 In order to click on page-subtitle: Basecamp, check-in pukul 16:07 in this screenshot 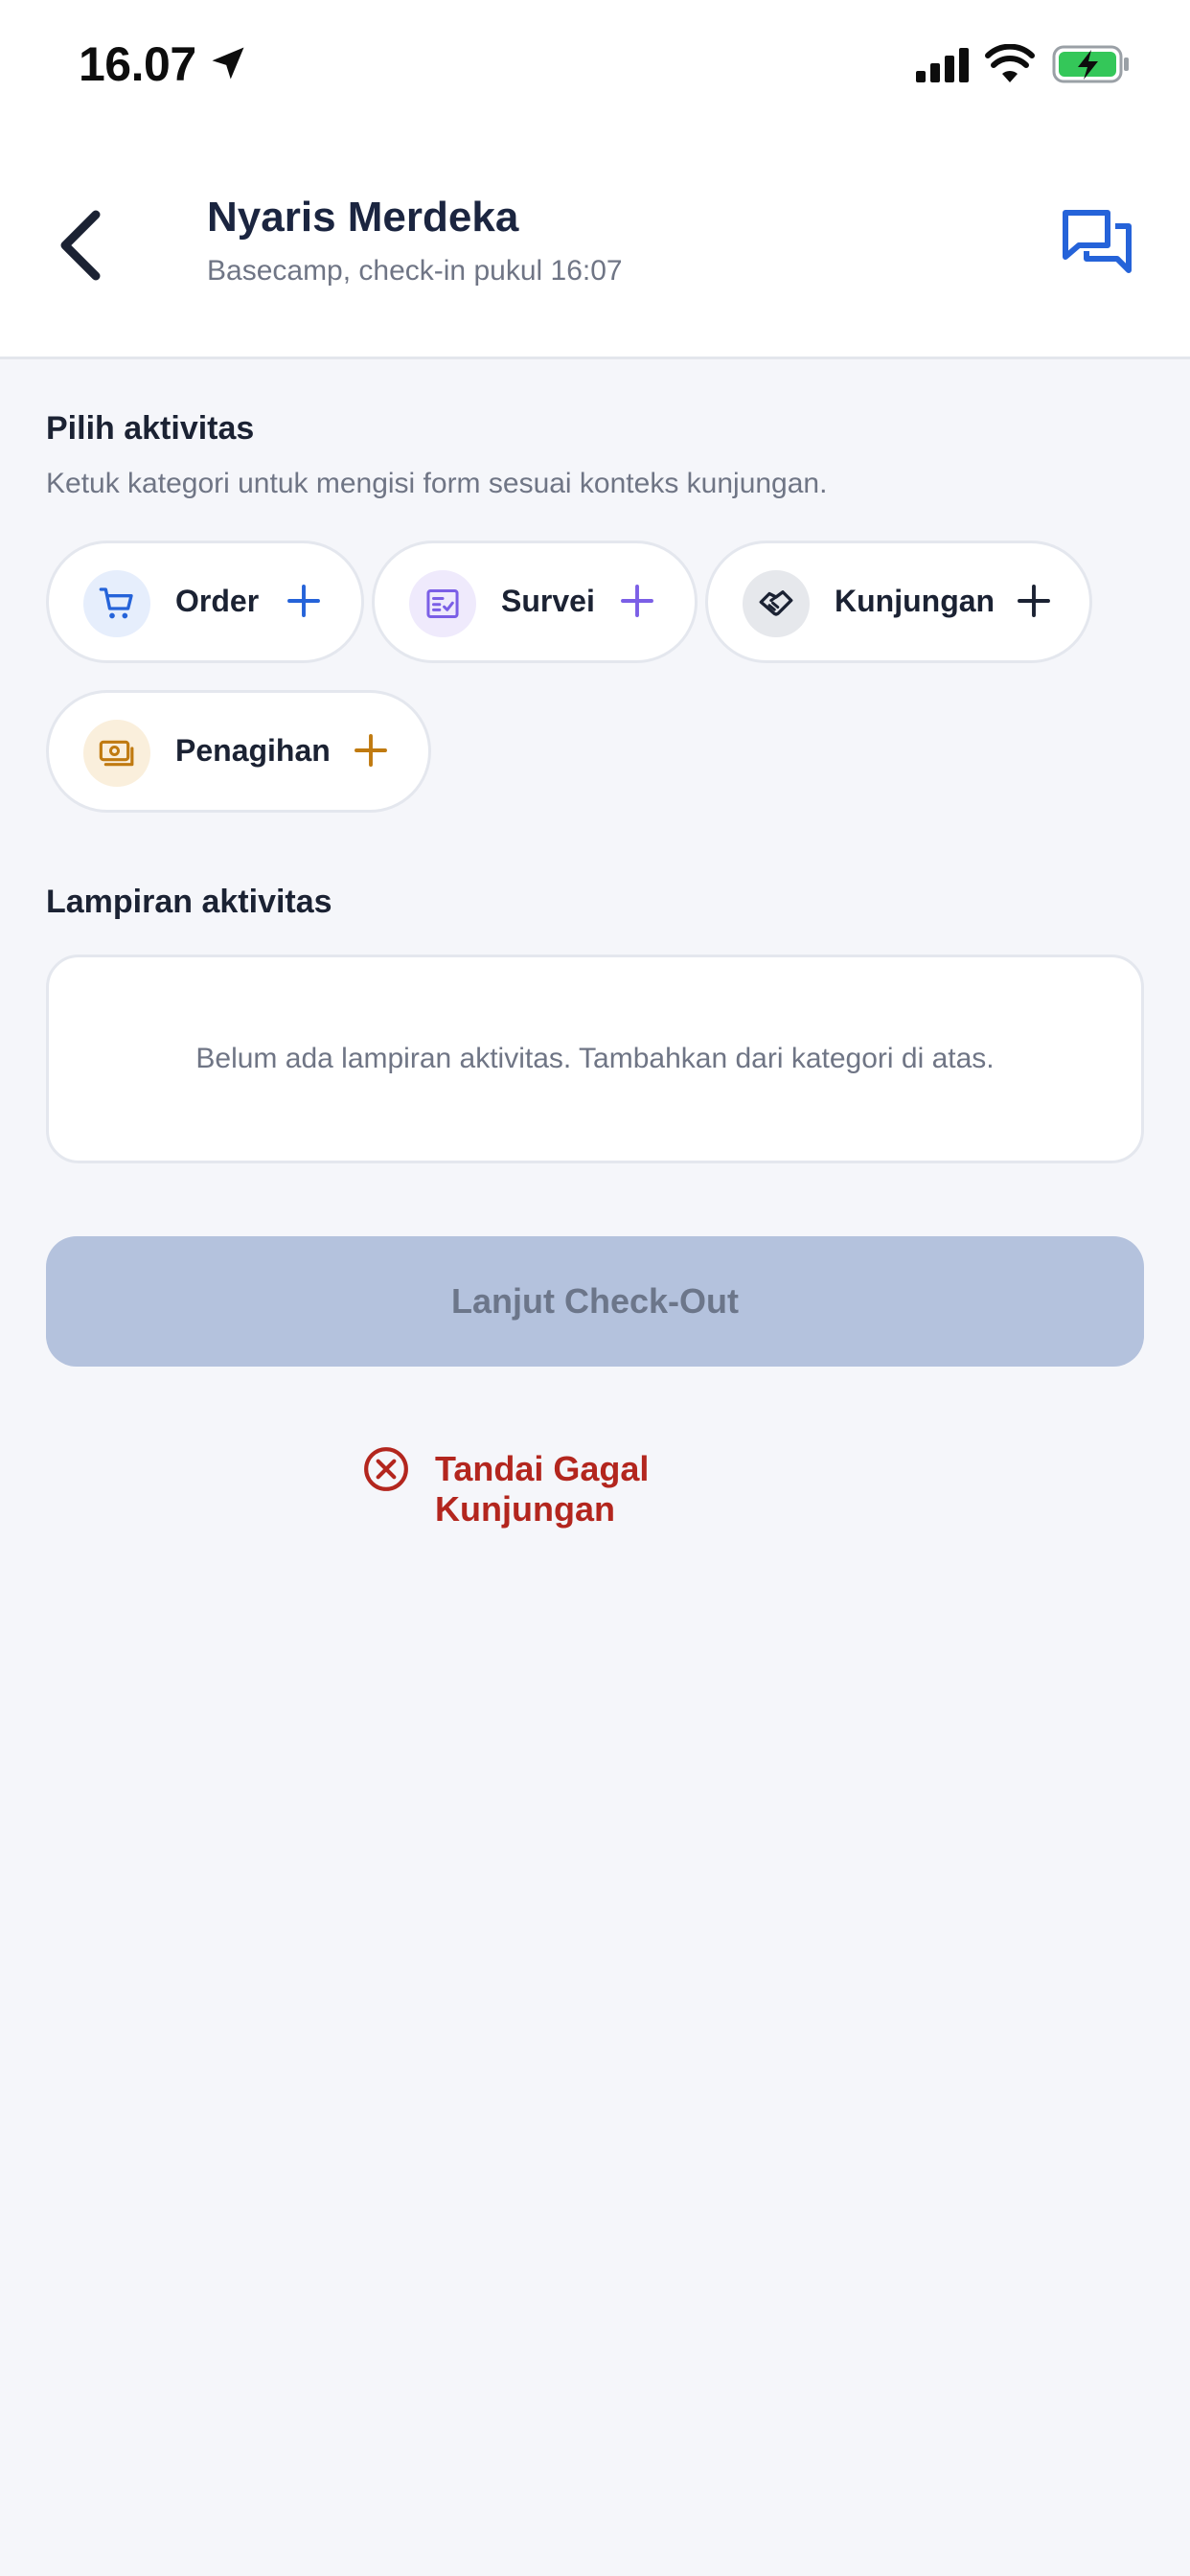, I will do `click(415, 271)`.